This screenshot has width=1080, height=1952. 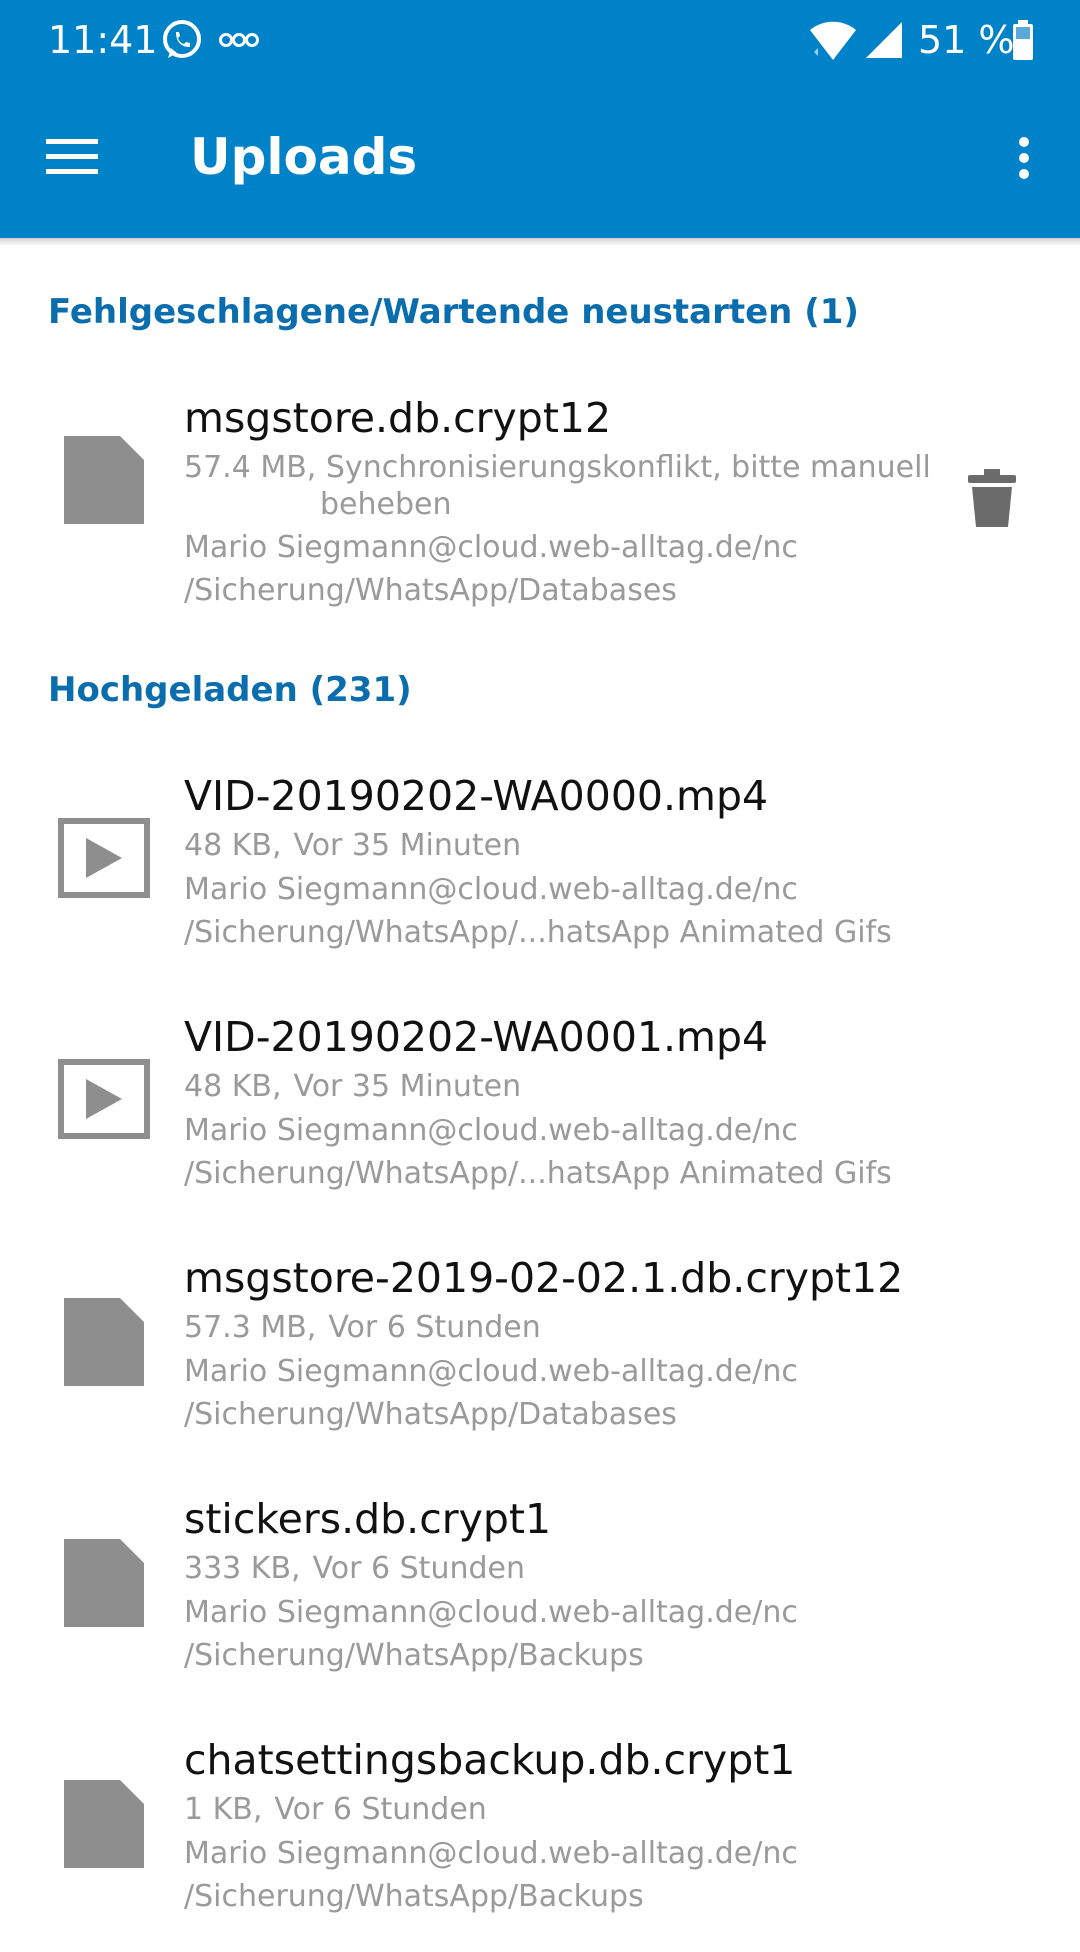 I want to click on hamburger-menu-icon, so click(x=72, y=159).